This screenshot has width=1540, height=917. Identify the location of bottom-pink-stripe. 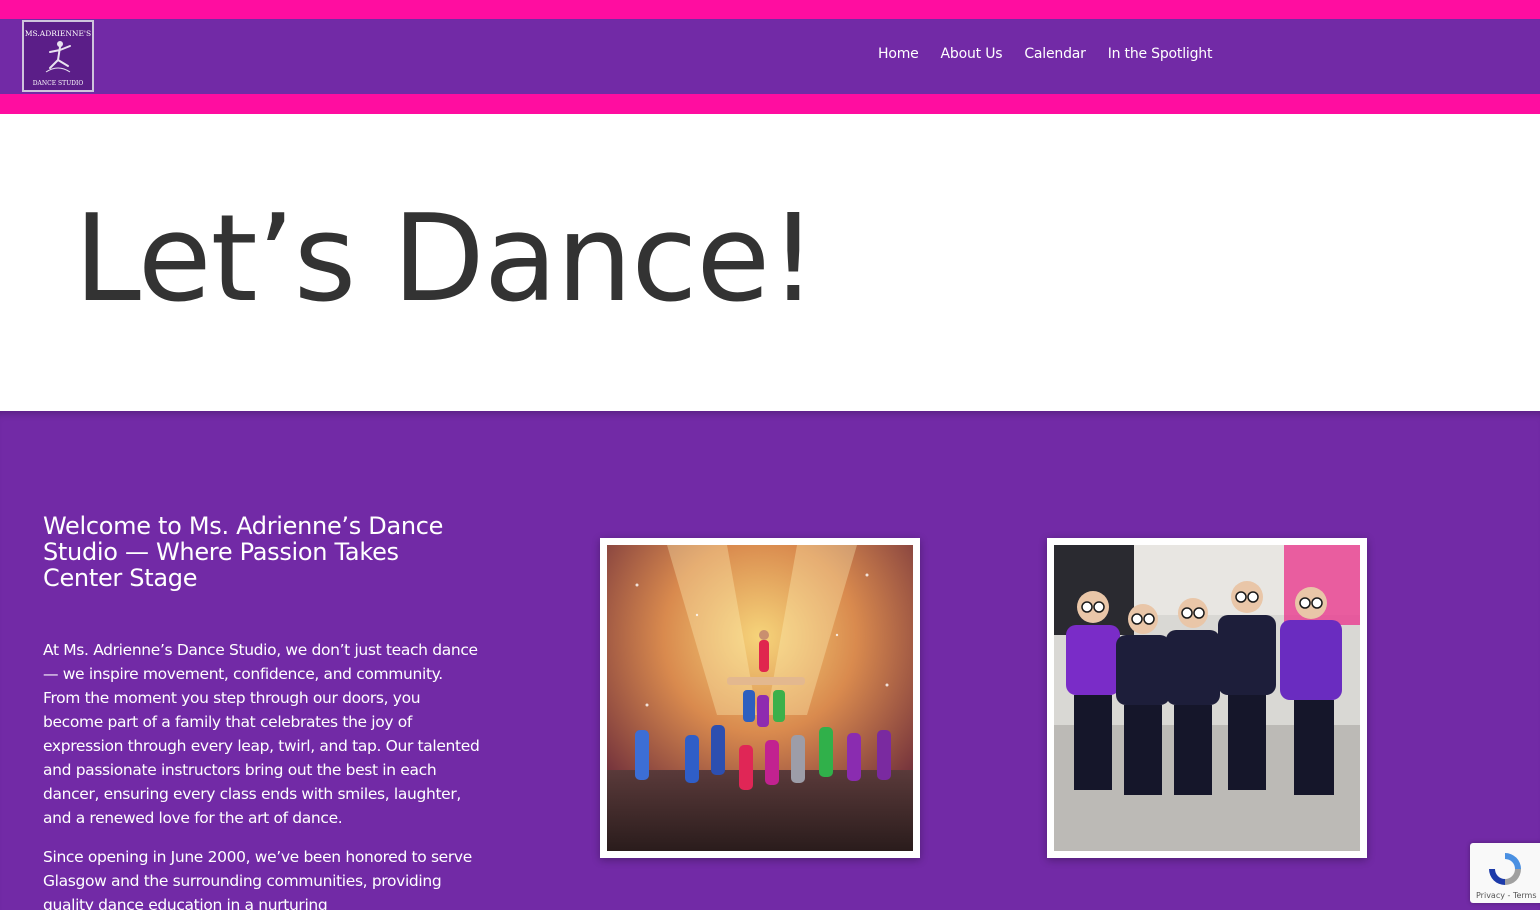
(770, 104).